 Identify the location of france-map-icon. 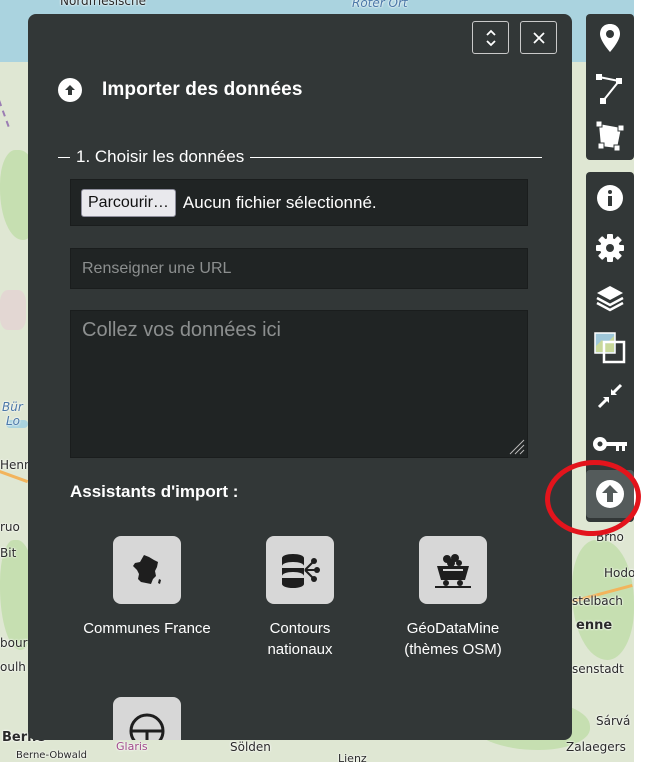
(147, 570).